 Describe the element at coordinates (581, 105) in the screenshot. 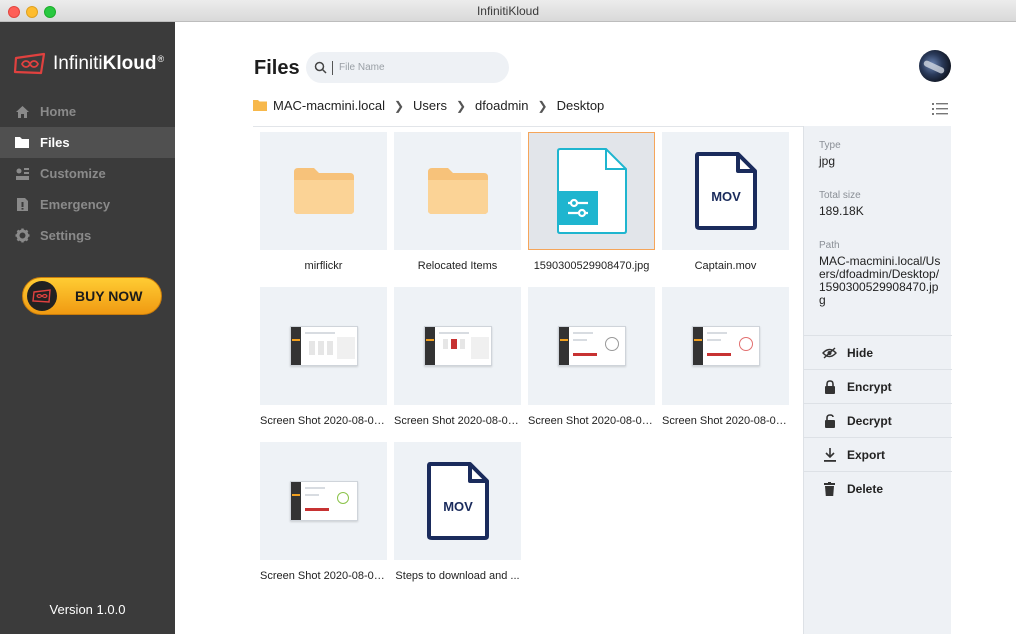

I see `breadcrumb-item-desktop: Desktop` at that location.